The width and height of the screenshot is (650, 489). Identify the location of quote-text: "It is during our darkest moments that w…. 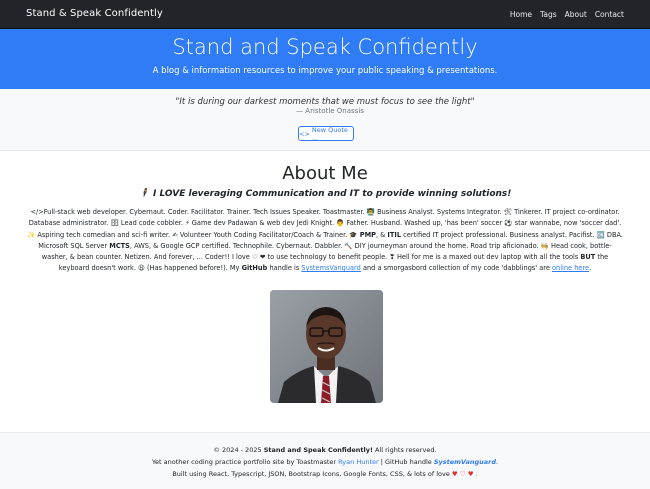
(325, 102).